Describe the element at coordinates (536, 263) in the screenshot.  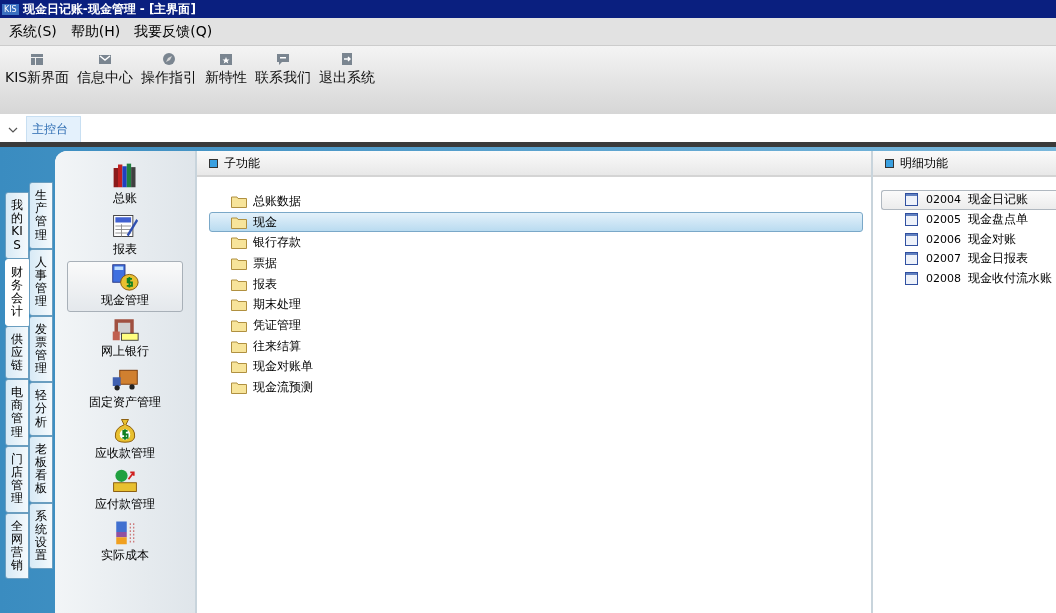
I see `folder-item: 票据` at that location.